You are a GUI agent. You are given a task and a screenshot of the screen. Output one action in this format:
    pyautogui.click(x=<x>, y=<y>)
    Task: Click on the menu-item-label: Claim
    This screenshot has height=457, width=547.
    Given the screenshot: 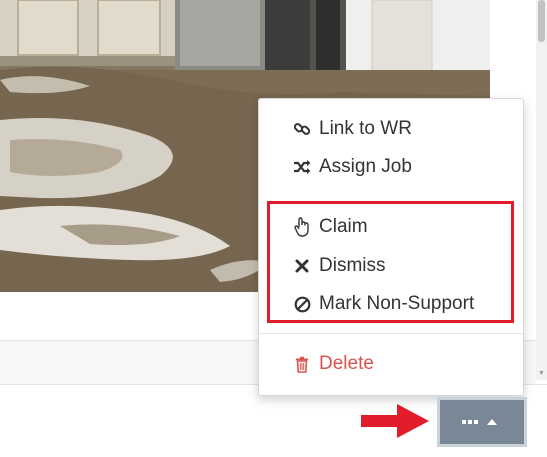 What is the action you would take?
    pyautogui.click(x=343, y=226)
    